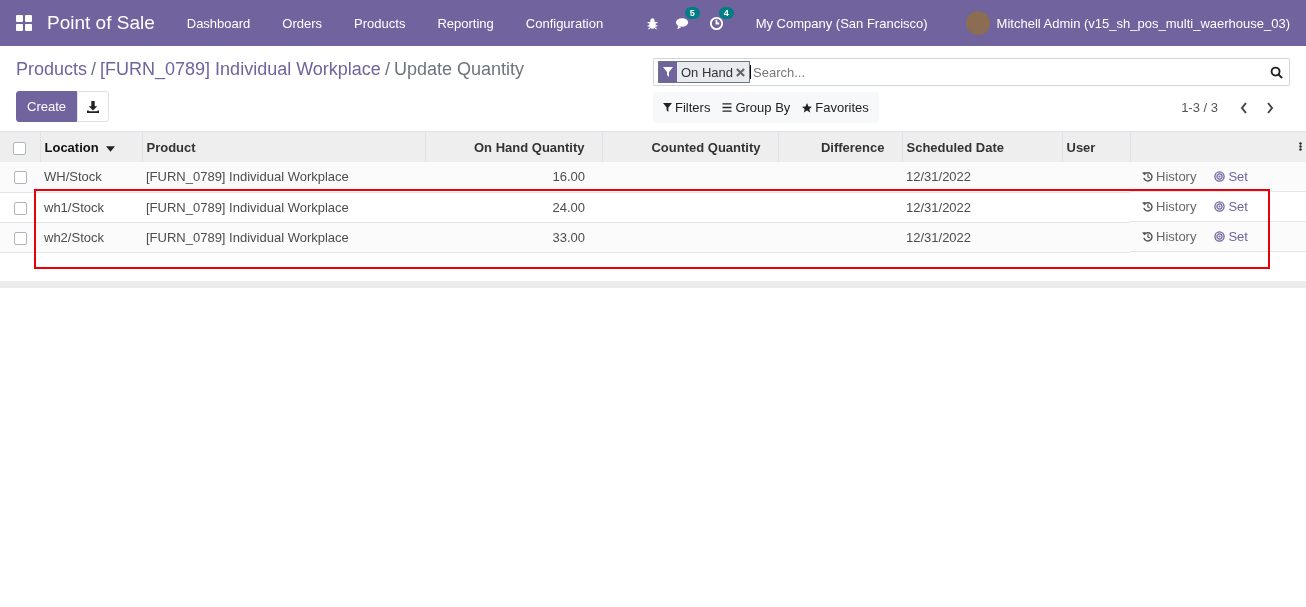  I want to click on breadcrumb-link: [FURN_0789] Individual Workplace, so click(240, 69).